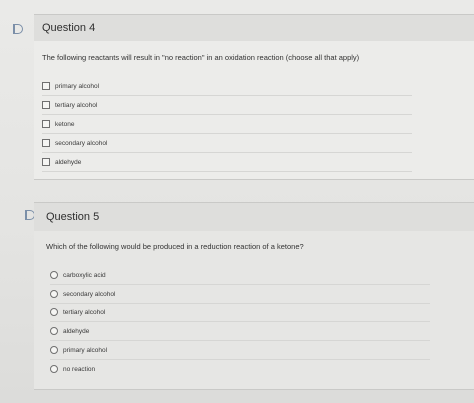  What do you see at coordinates (18, 29) in the screenshot?
I see `bookmark-flag-icon` at bounding box center [18, 29].